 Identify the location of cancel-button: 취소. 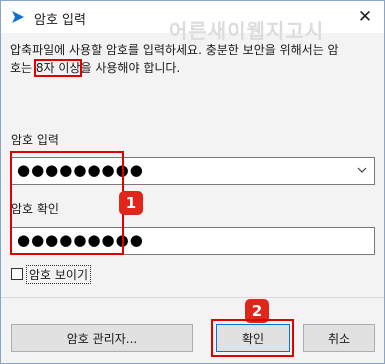
(339, 338).